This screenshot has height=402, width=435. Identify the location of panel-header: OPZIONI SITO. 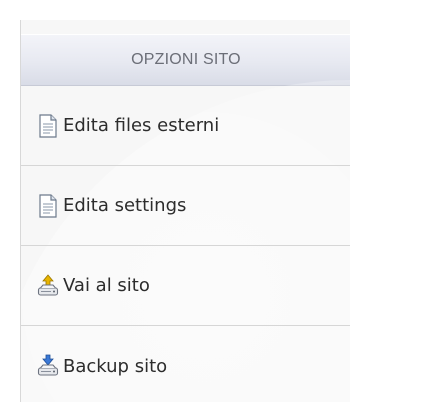
(185, 60).